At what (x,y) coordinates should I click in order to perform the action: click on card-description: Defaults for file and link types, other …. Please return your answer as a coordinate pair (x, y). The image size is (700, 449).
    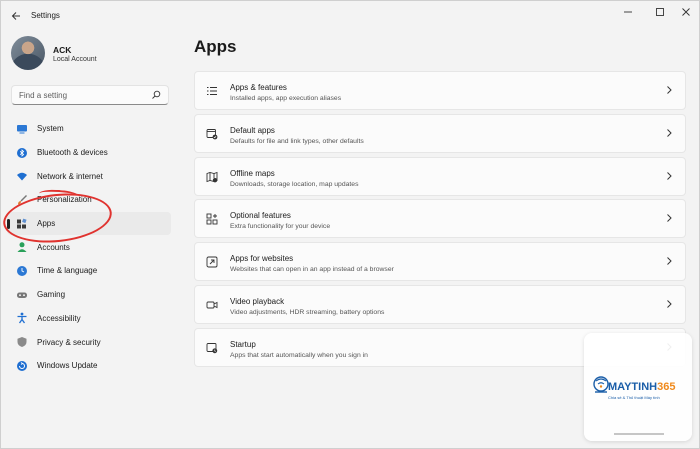
    Looking at the image, I should click on (297, 141).